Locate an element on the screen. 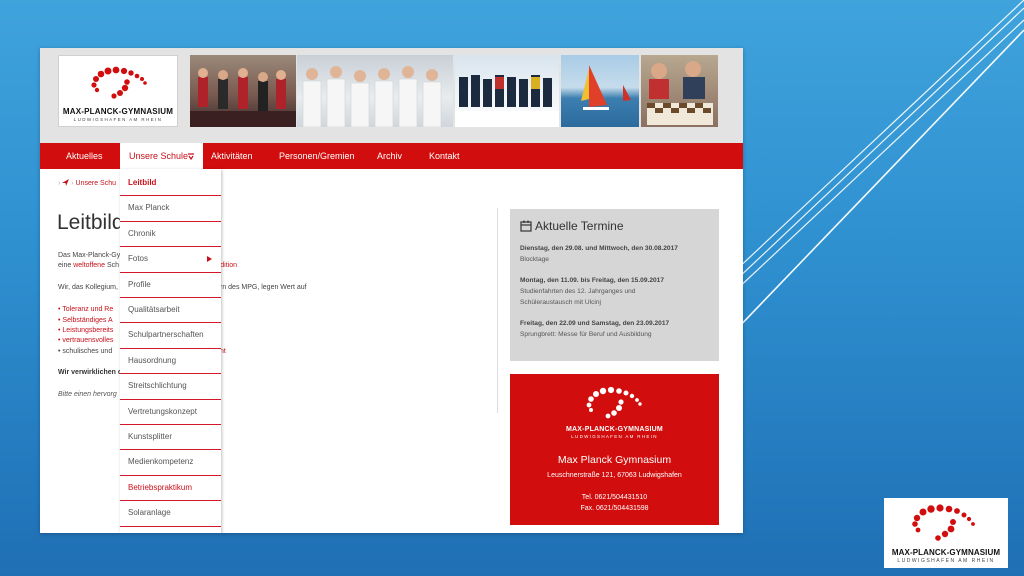  dropdown-item-leitbild: Leitbild is located at coordinates (170, 184).